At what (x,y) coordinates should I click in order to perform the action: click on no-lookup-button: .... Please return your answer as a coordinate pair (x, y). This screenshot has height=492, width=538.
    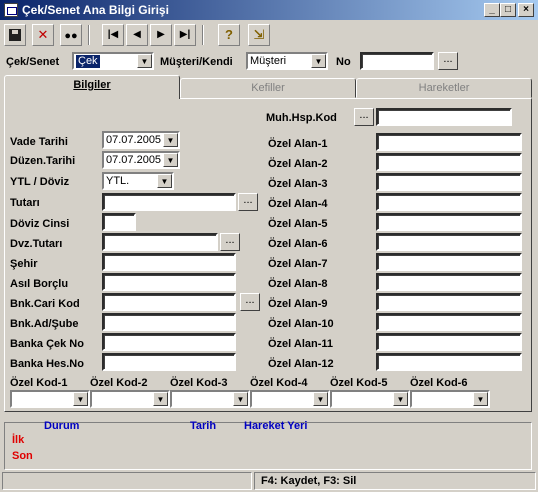
    Looking at the image, I should click on (448, 61).